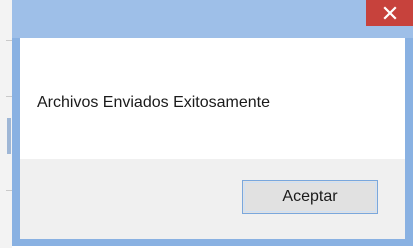 Image resolution: width=419 pixels, height=248 pixels. I want to click on accept-button-label: Aceptar, so click(310, 196).